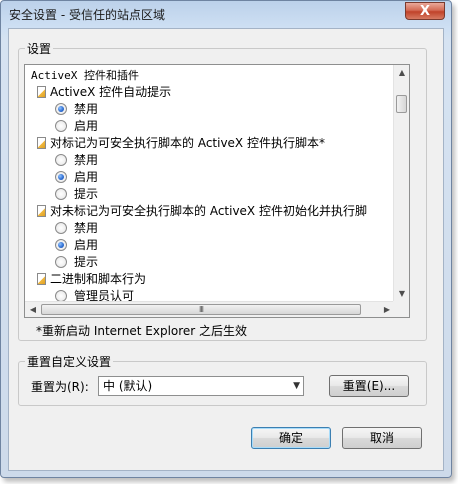 The height and width of the screenshot is (484, 458). Describe the element at coordinates (128, 386) in the screenshot. I see `reset-level-value: 中 (默认)` at that location.